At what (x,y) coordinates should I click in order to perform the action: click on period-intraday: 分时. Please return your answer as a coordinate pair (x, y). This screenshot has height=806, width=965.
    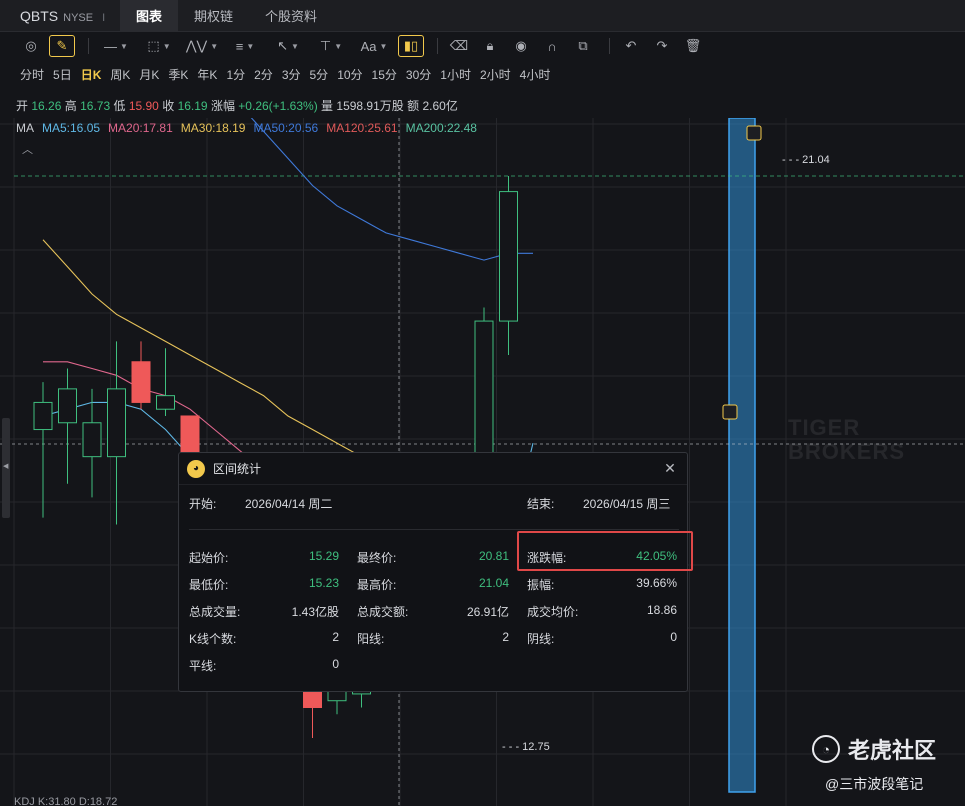
    Looking at the image, I should click on (32, 76).